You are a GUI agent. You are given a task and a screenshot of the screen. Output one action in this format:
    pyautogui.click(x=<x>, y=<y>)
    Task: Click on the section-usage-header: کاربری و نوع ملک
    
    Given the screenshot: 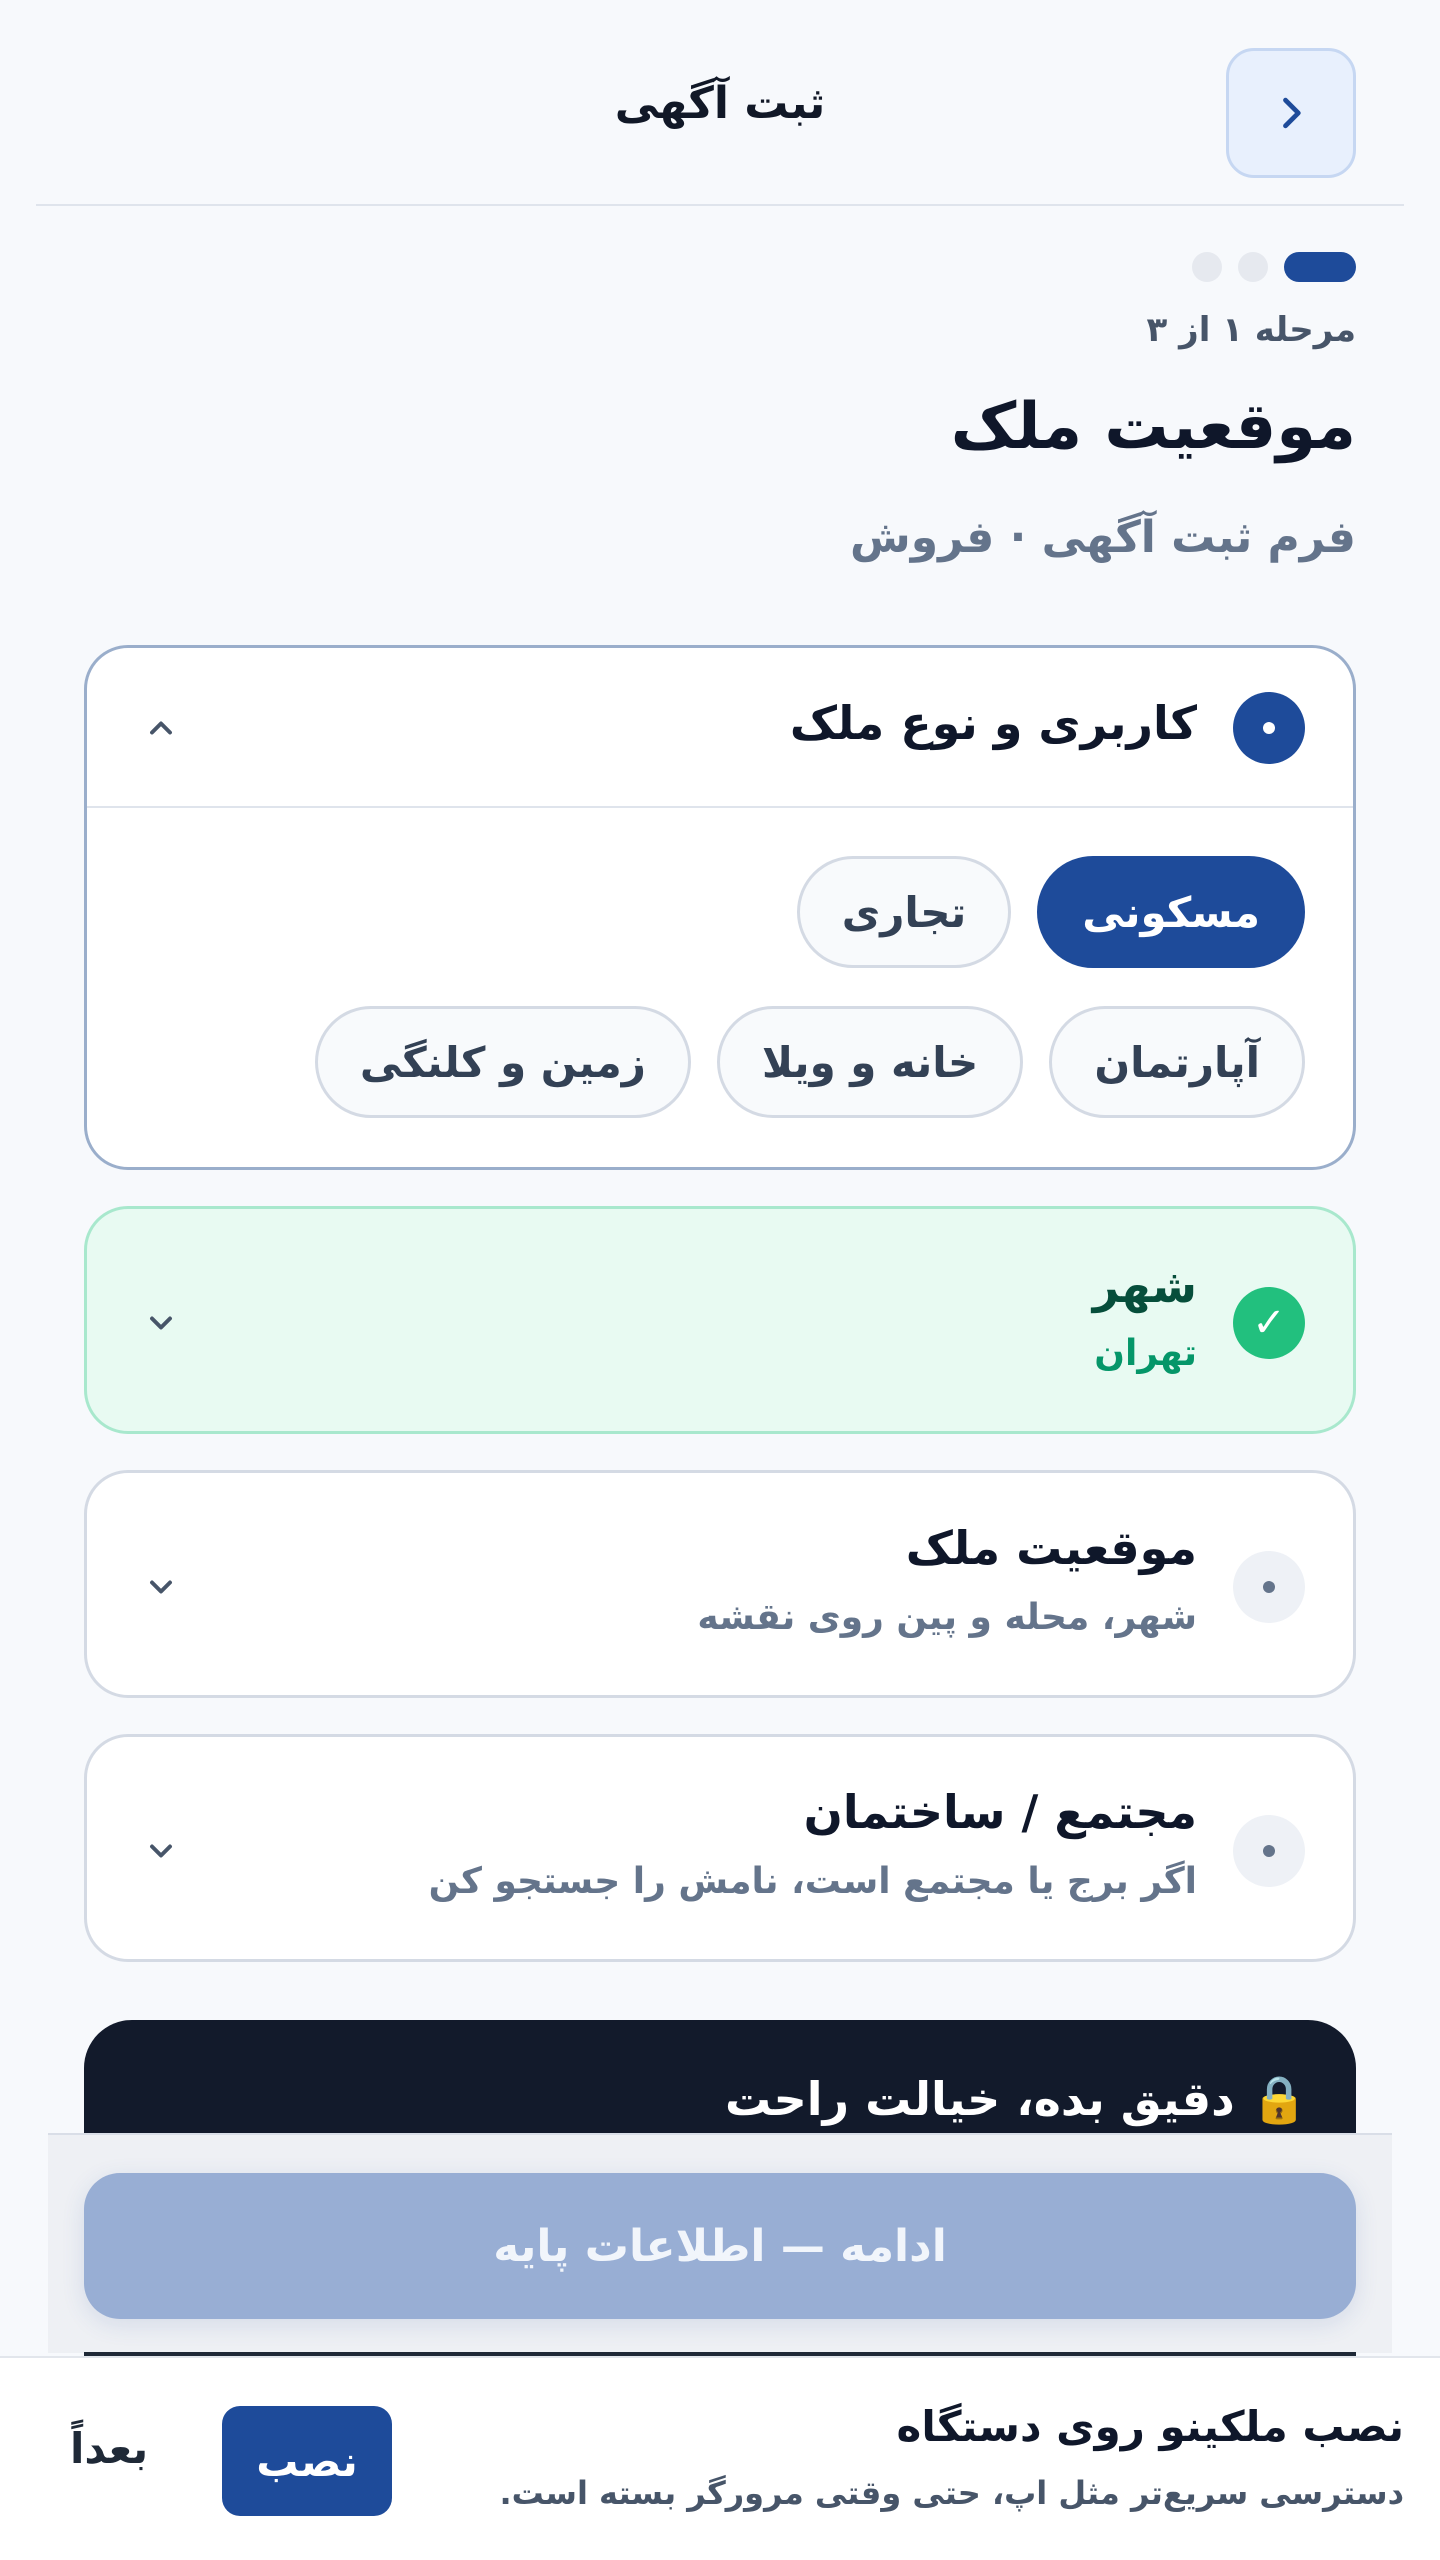 What is the action you would take?
    pyautogui.click(x=720, y=728)
    